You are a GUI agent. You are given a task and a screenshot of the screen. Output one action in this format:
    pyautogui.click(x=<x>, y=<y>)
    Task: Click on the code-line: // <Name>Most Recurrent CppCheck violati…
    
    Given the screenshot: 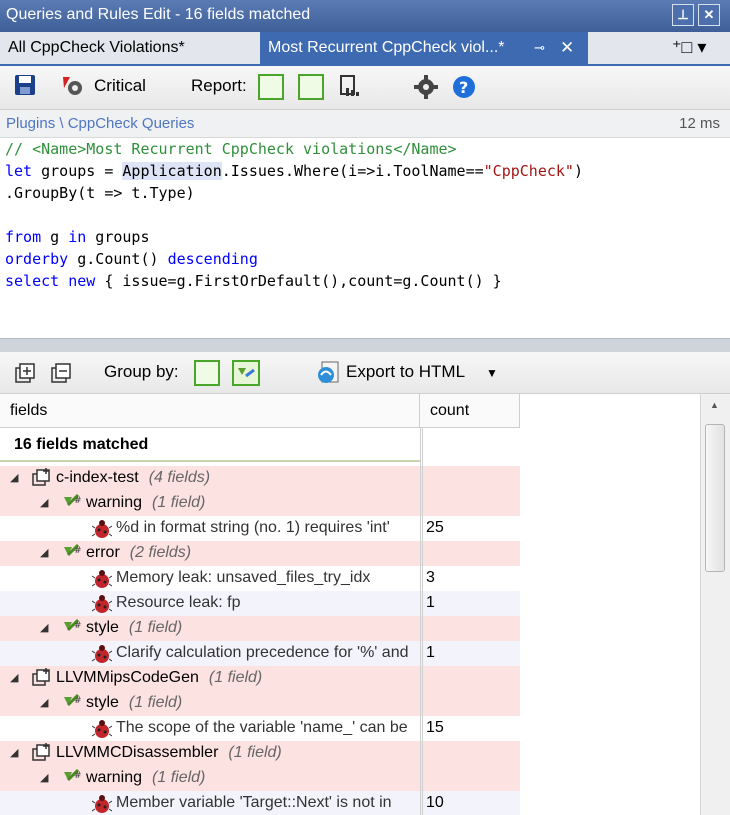 What is the action you would take?
    pyautogui.click(x=231, y=149)
    